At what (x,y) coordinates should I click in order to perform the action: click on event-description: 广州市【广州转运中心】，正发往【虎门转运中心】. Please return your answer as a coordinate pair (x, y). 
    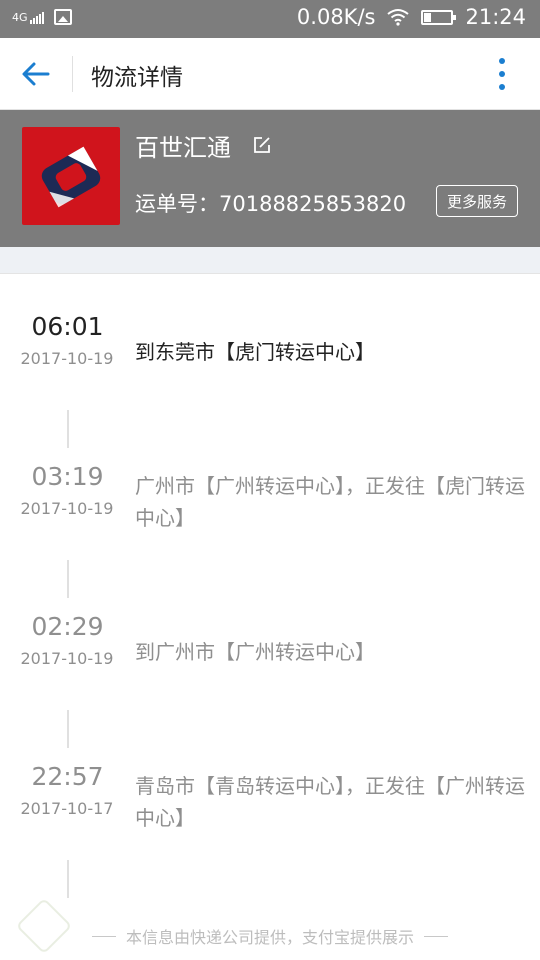
    Looking at the image, I should click on (330, 502).